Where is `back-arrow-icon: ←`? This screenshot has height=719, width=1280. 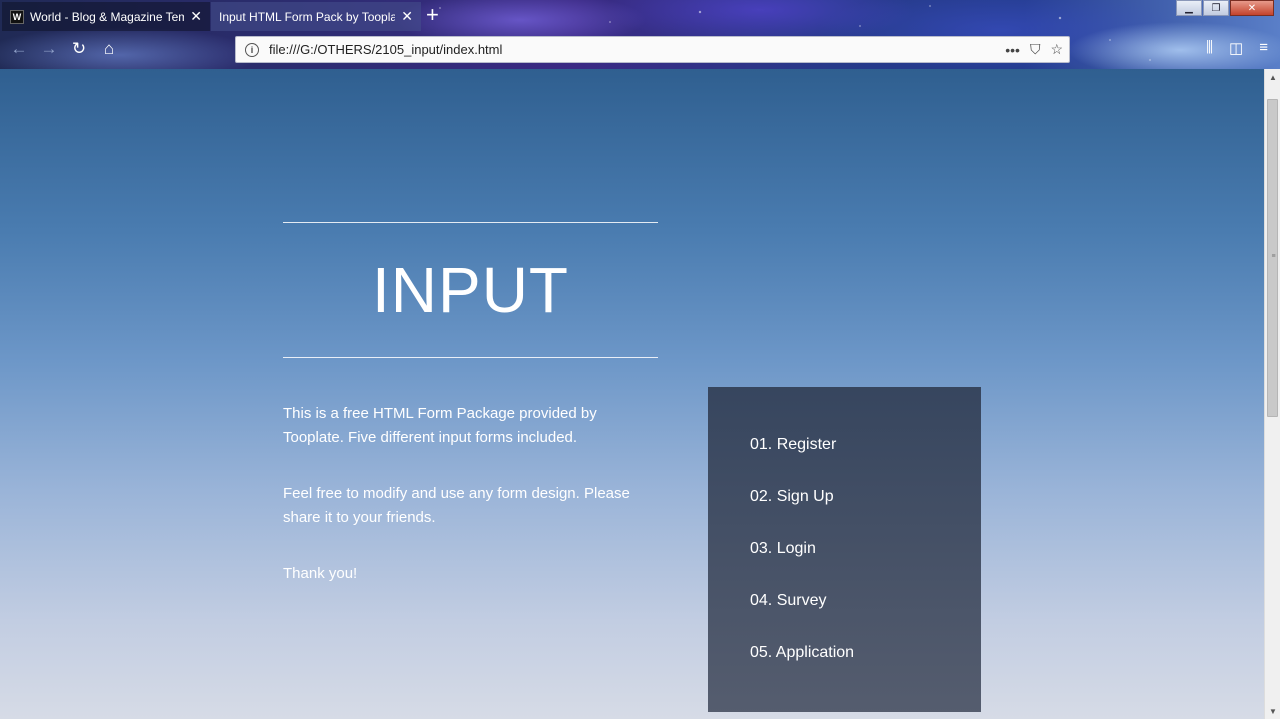 back-arrow-icon: ← is located at coordinates (19, 49).